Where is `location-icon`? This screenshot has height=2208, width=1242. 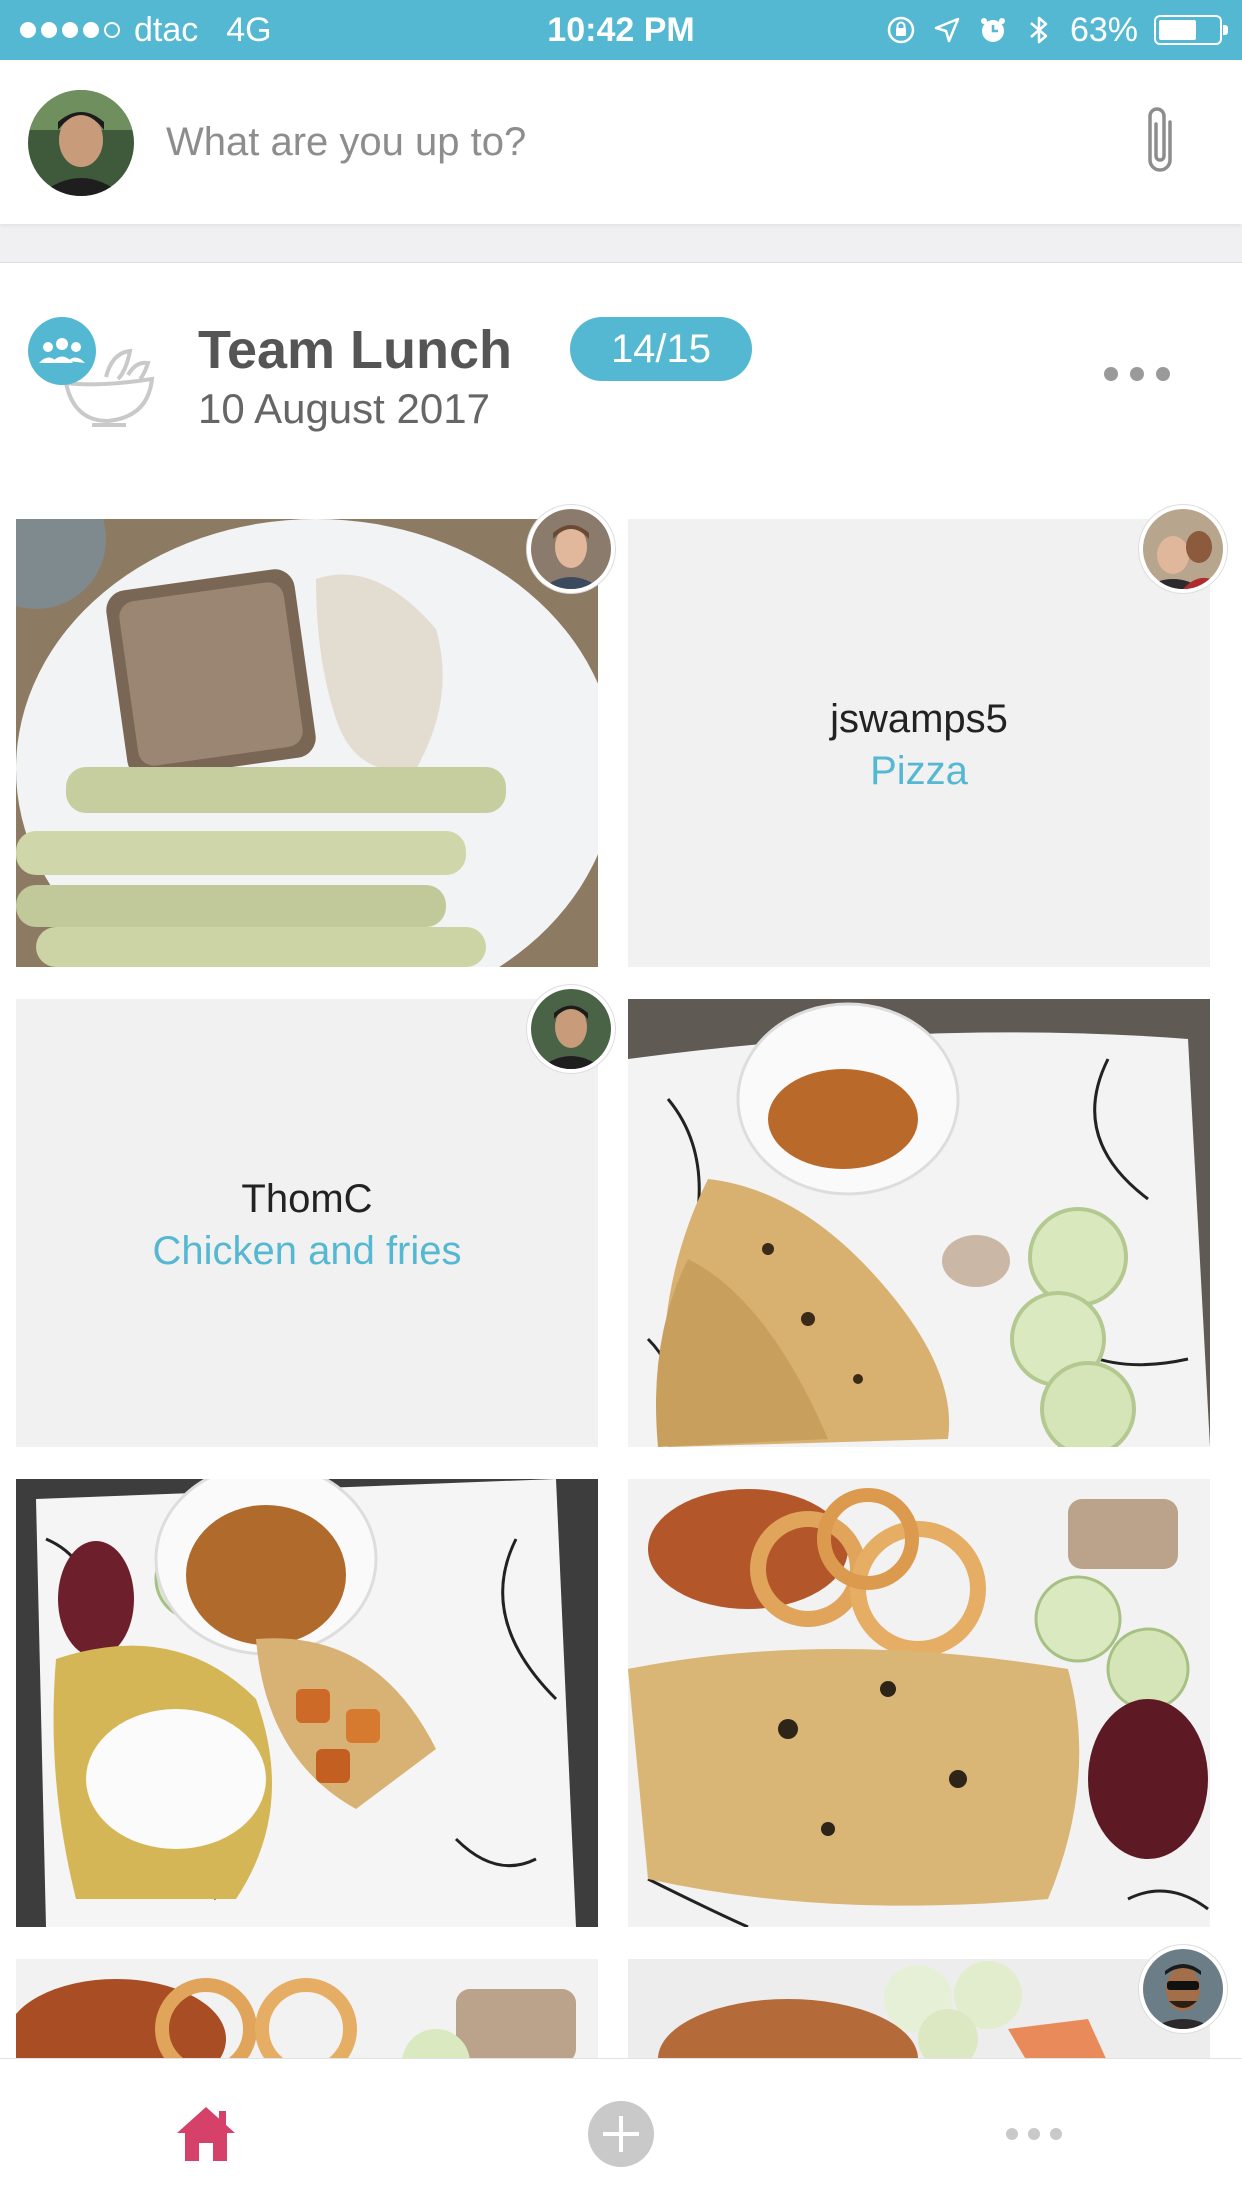
location-icon is located at coordinates (947, 30).